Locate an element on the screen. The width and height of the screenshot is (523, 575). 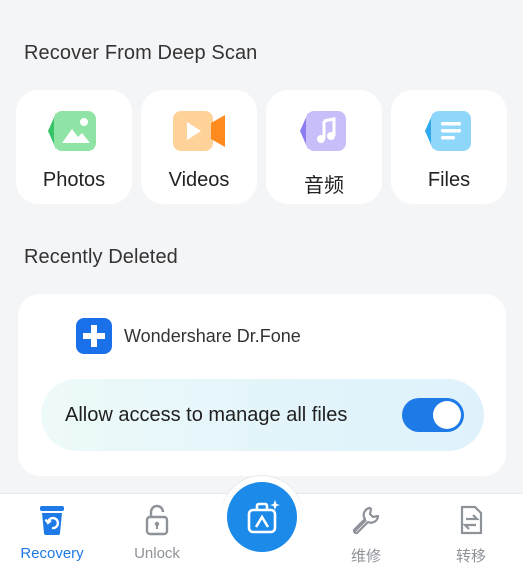
nav-recovery: Recovery is located at coordinates (52, 532).